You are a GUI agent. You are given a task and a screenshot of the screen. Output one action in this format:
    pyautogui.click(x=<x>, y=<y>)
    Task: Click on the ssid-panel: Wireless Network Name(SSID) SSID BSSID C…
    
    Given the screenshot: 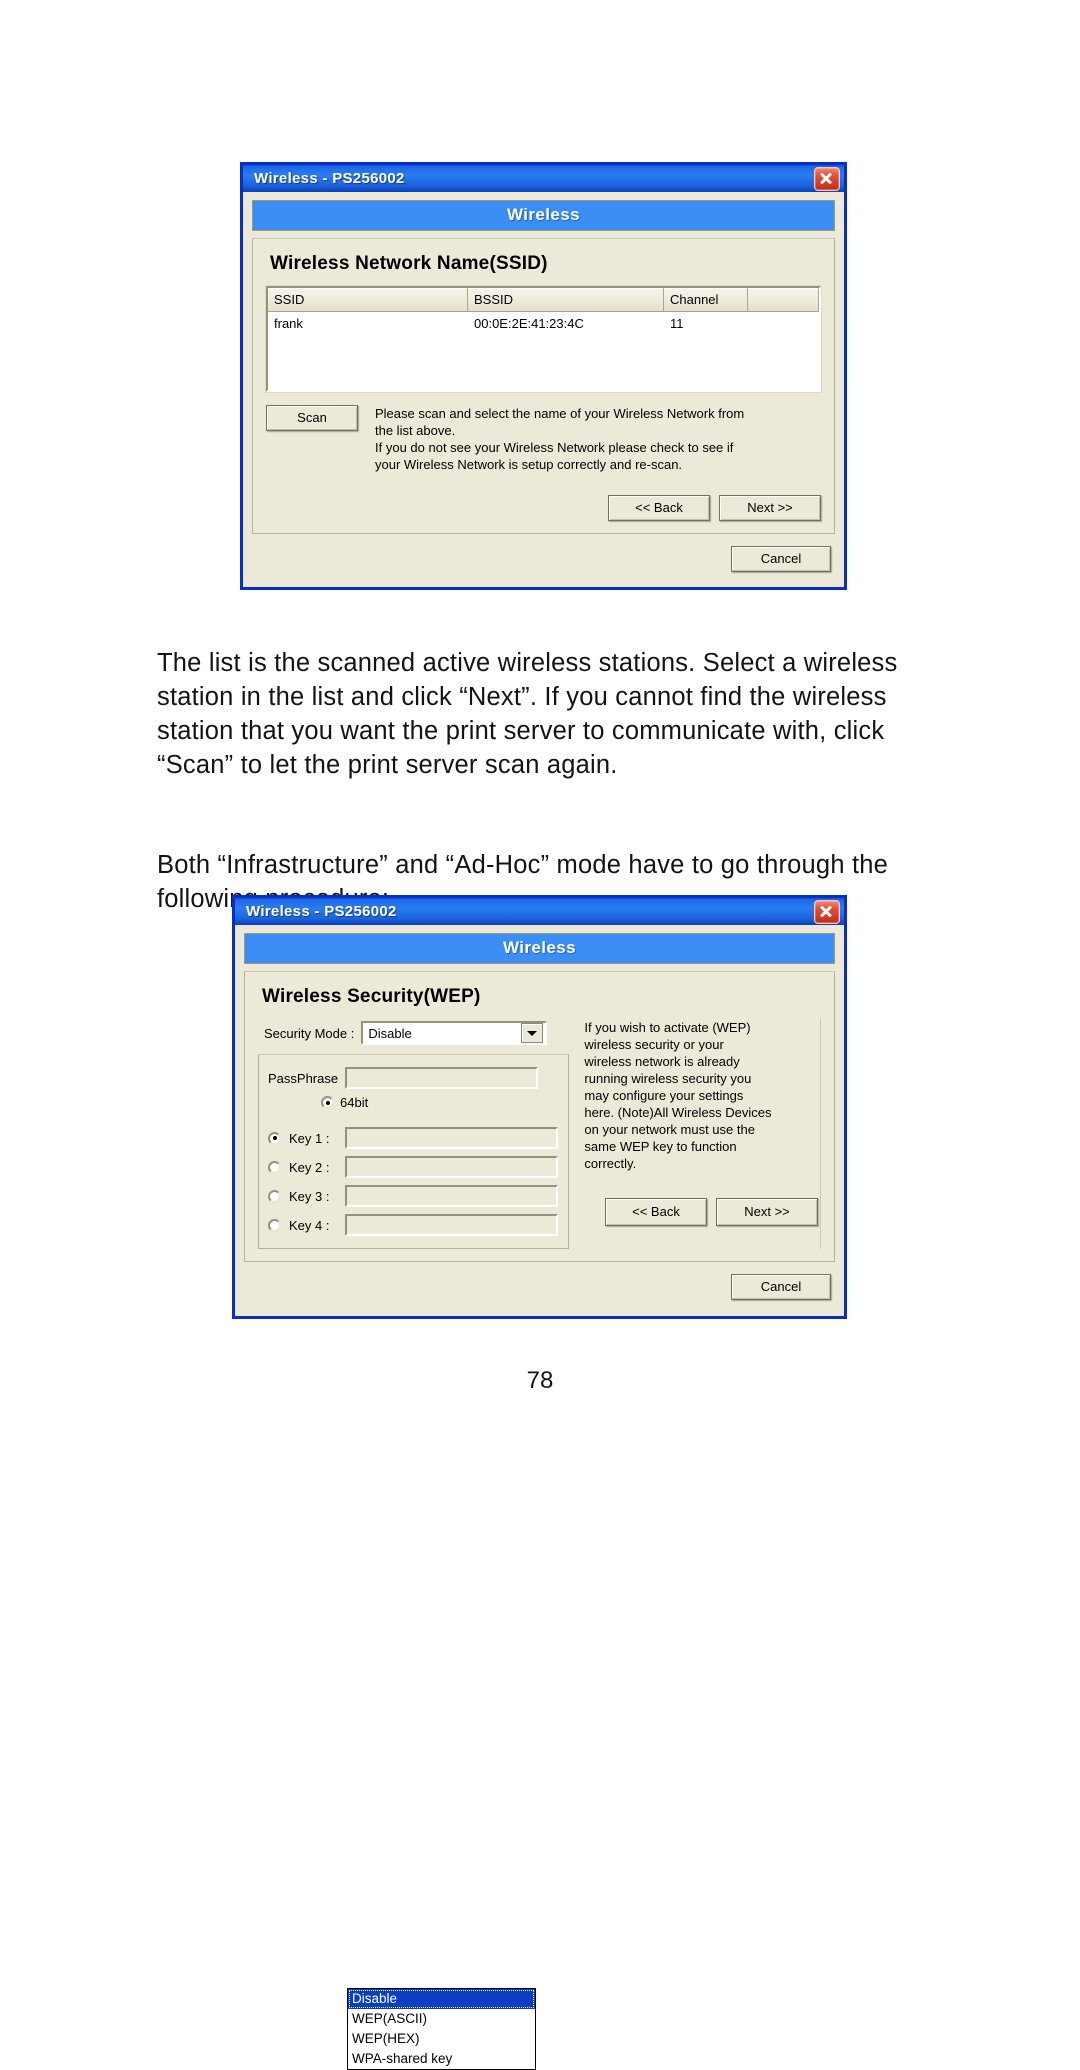 What is the action you would take?
    pyautogui.click(x=543, y=386)
    